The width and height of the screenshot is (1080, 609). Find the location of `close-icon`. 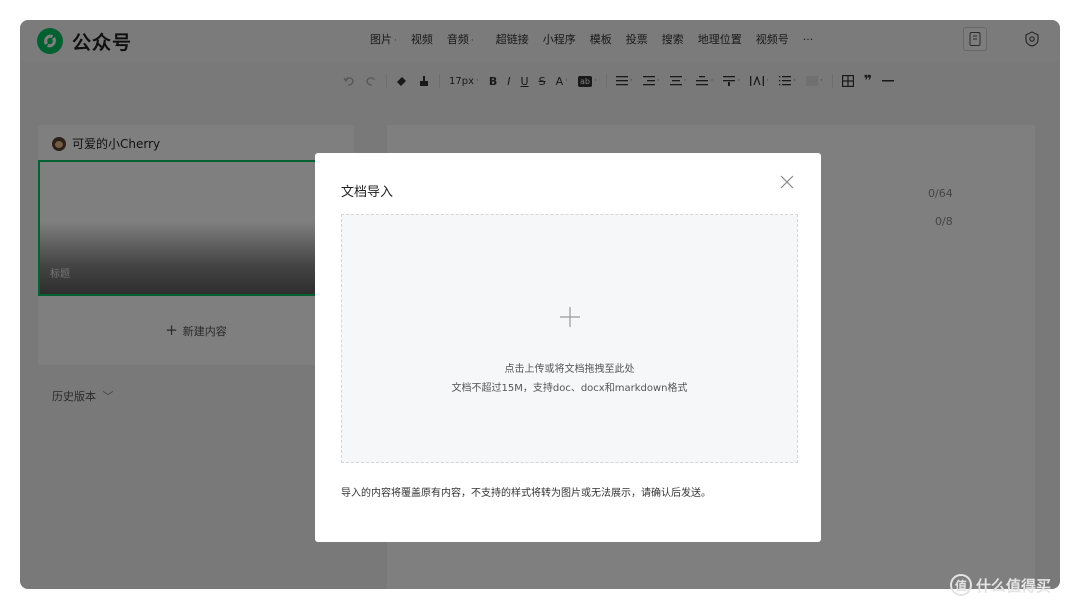

close-icon is located at coordinates (787, 182).